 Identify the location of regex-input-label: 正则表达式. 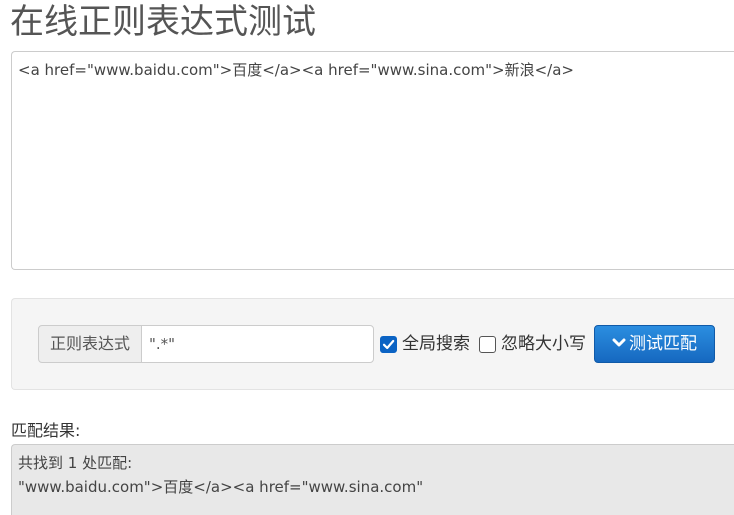
(90, 344).